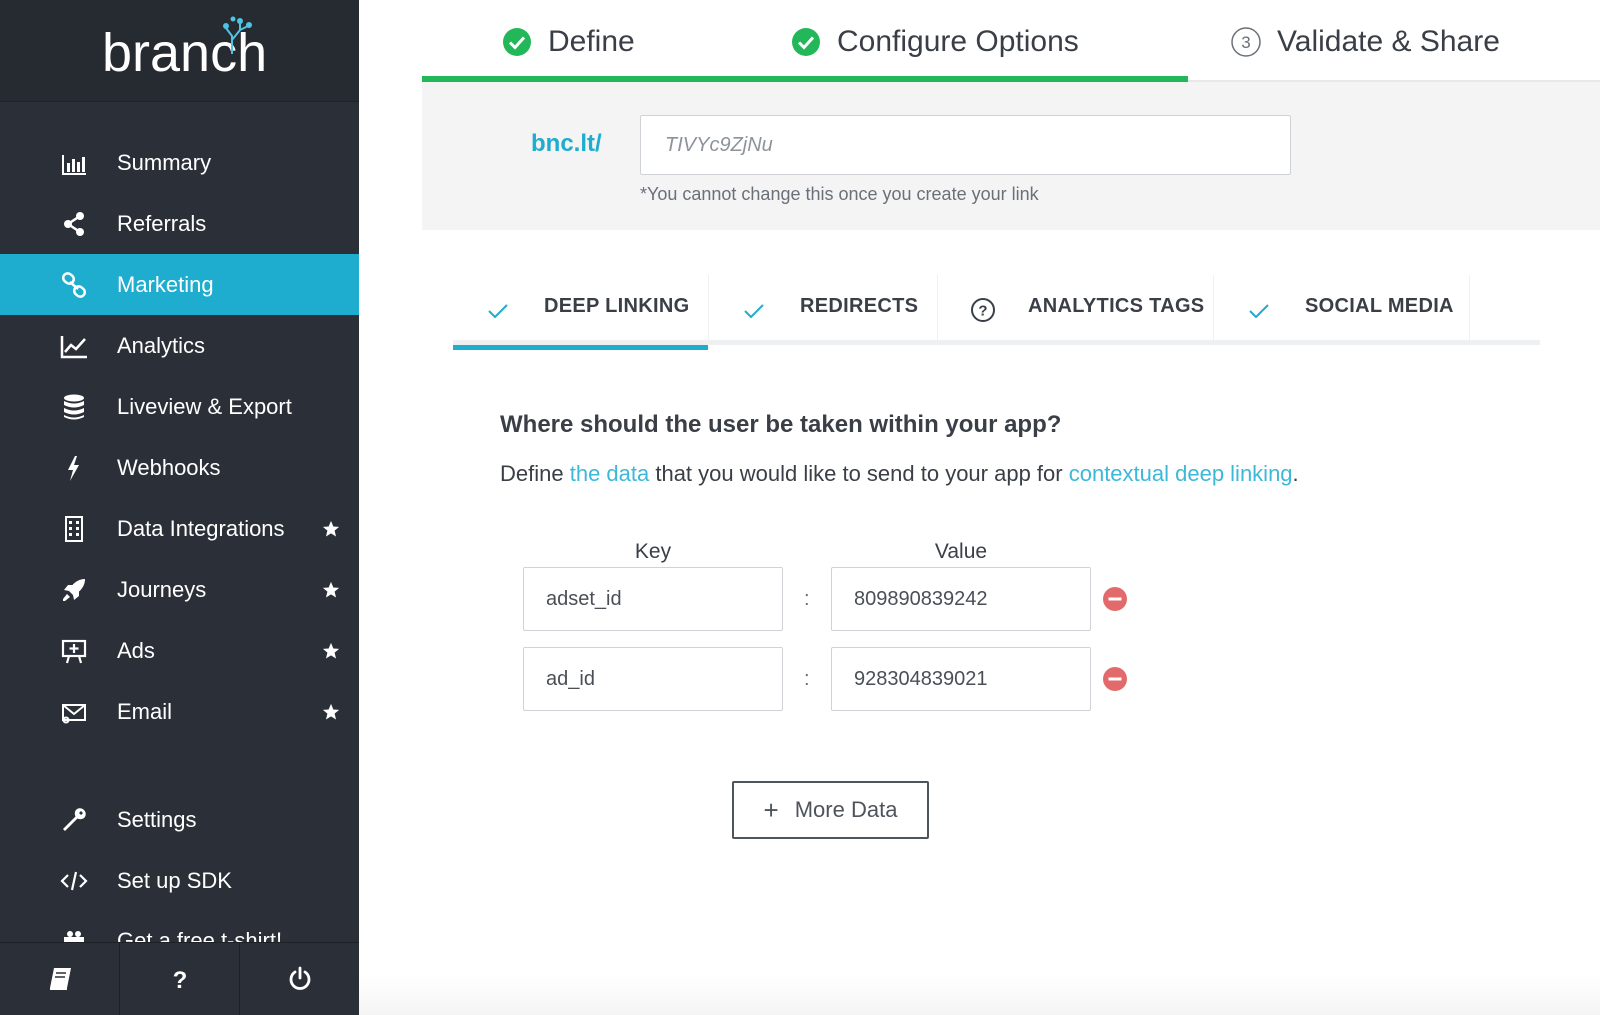 The height and width of the screenshot is (1015, 1600). What do you see at coordinates (535, 473) in the screenshot?
I see `desc-text: Define` at bounding box center [535, 473].